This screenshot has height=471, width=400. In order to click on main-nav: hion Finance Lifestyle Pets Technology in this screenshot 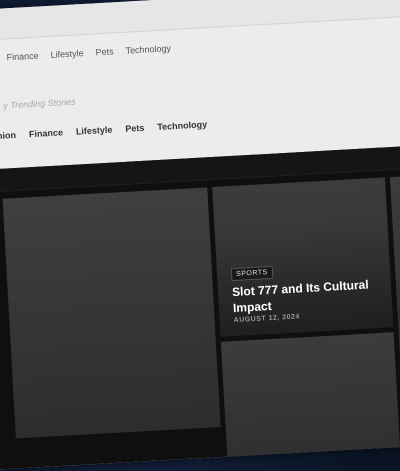, I will do `click(103, 130)`.